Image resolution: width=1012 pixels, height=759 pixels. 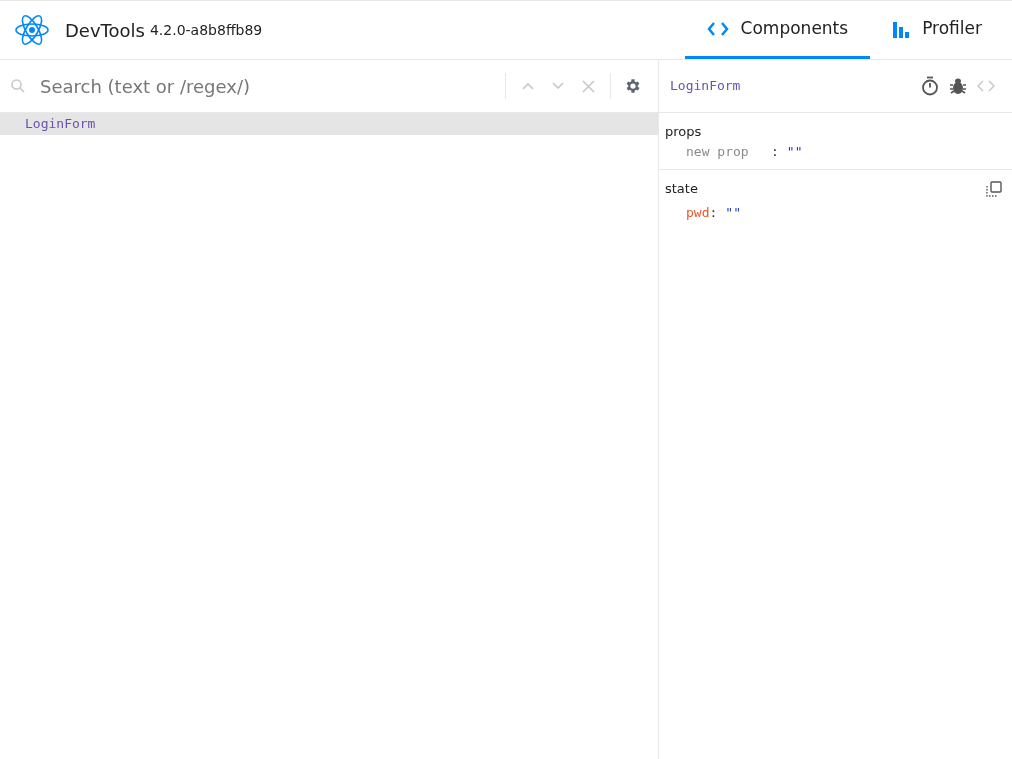 What do you see at coordinates (329, 124) in the screenshot?
I see `tree-item: LoginForm` at bounding box center [329, 124].